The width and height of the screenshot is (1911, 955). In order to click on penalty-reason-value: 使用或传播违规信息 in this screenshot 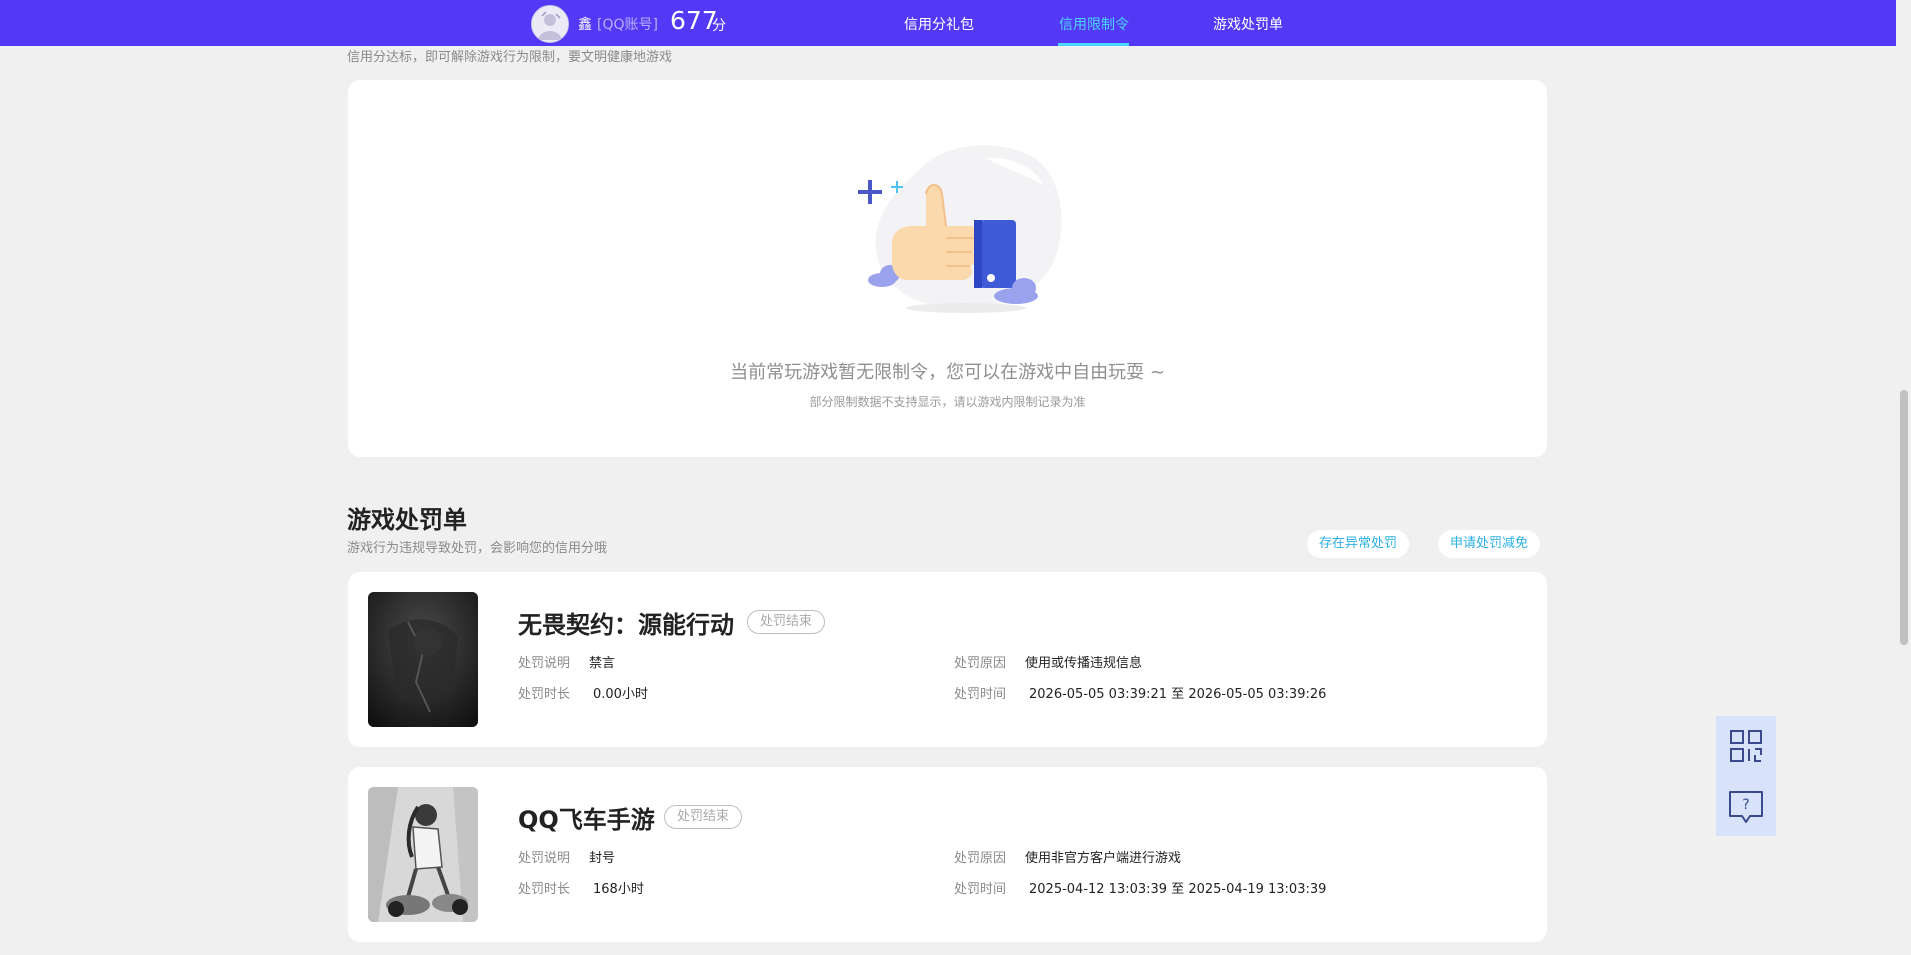, I will do `click(1084, 663)`.